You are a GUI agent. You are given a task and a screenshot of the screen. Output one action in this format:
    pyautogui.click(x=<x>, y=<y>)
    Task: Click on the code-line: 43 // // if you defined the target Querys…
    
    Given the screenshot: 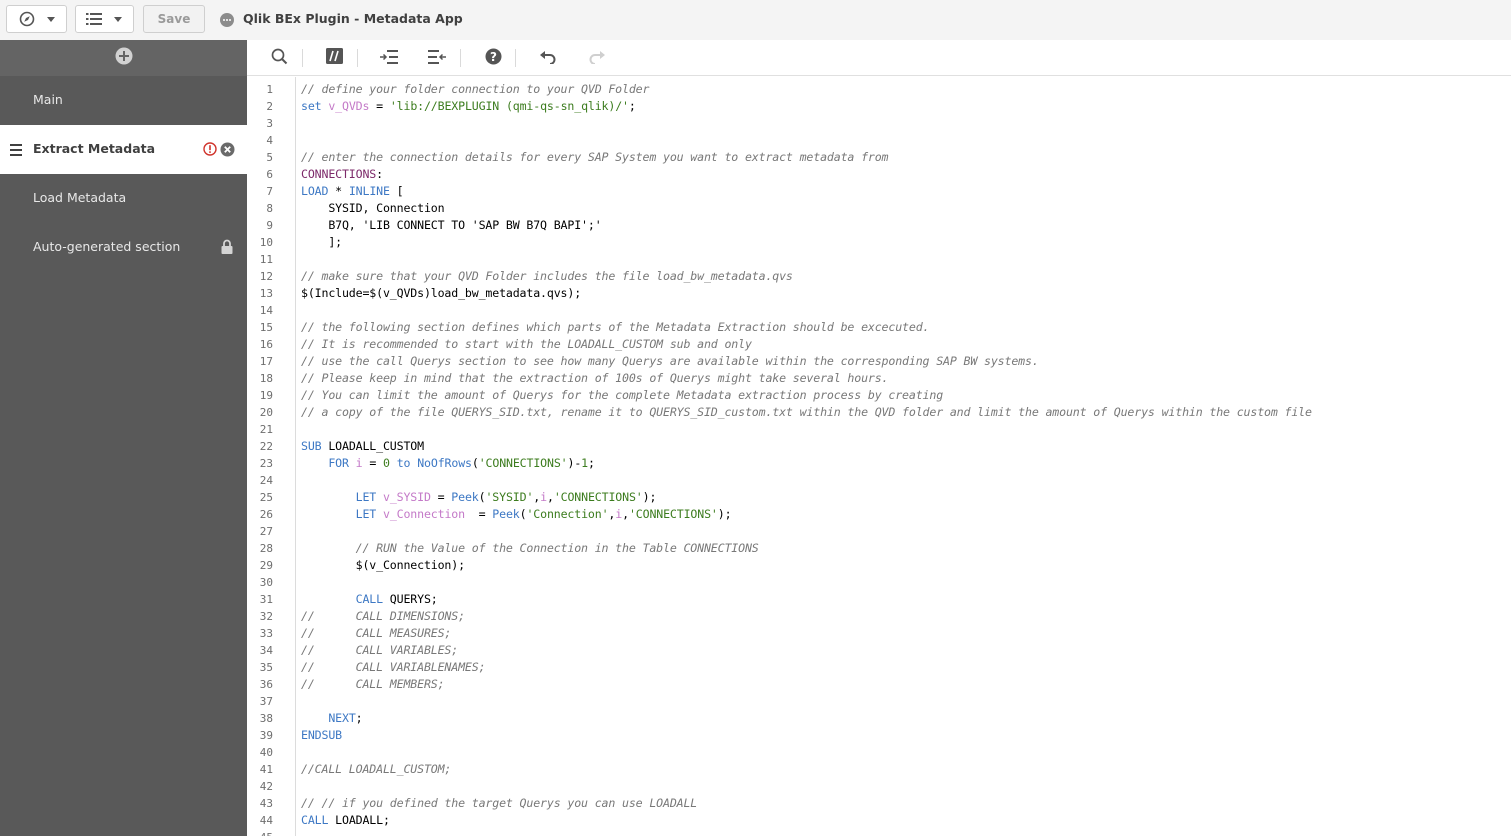 What is the action you would take?
    pyautogui.click(x=879, y=803)
    